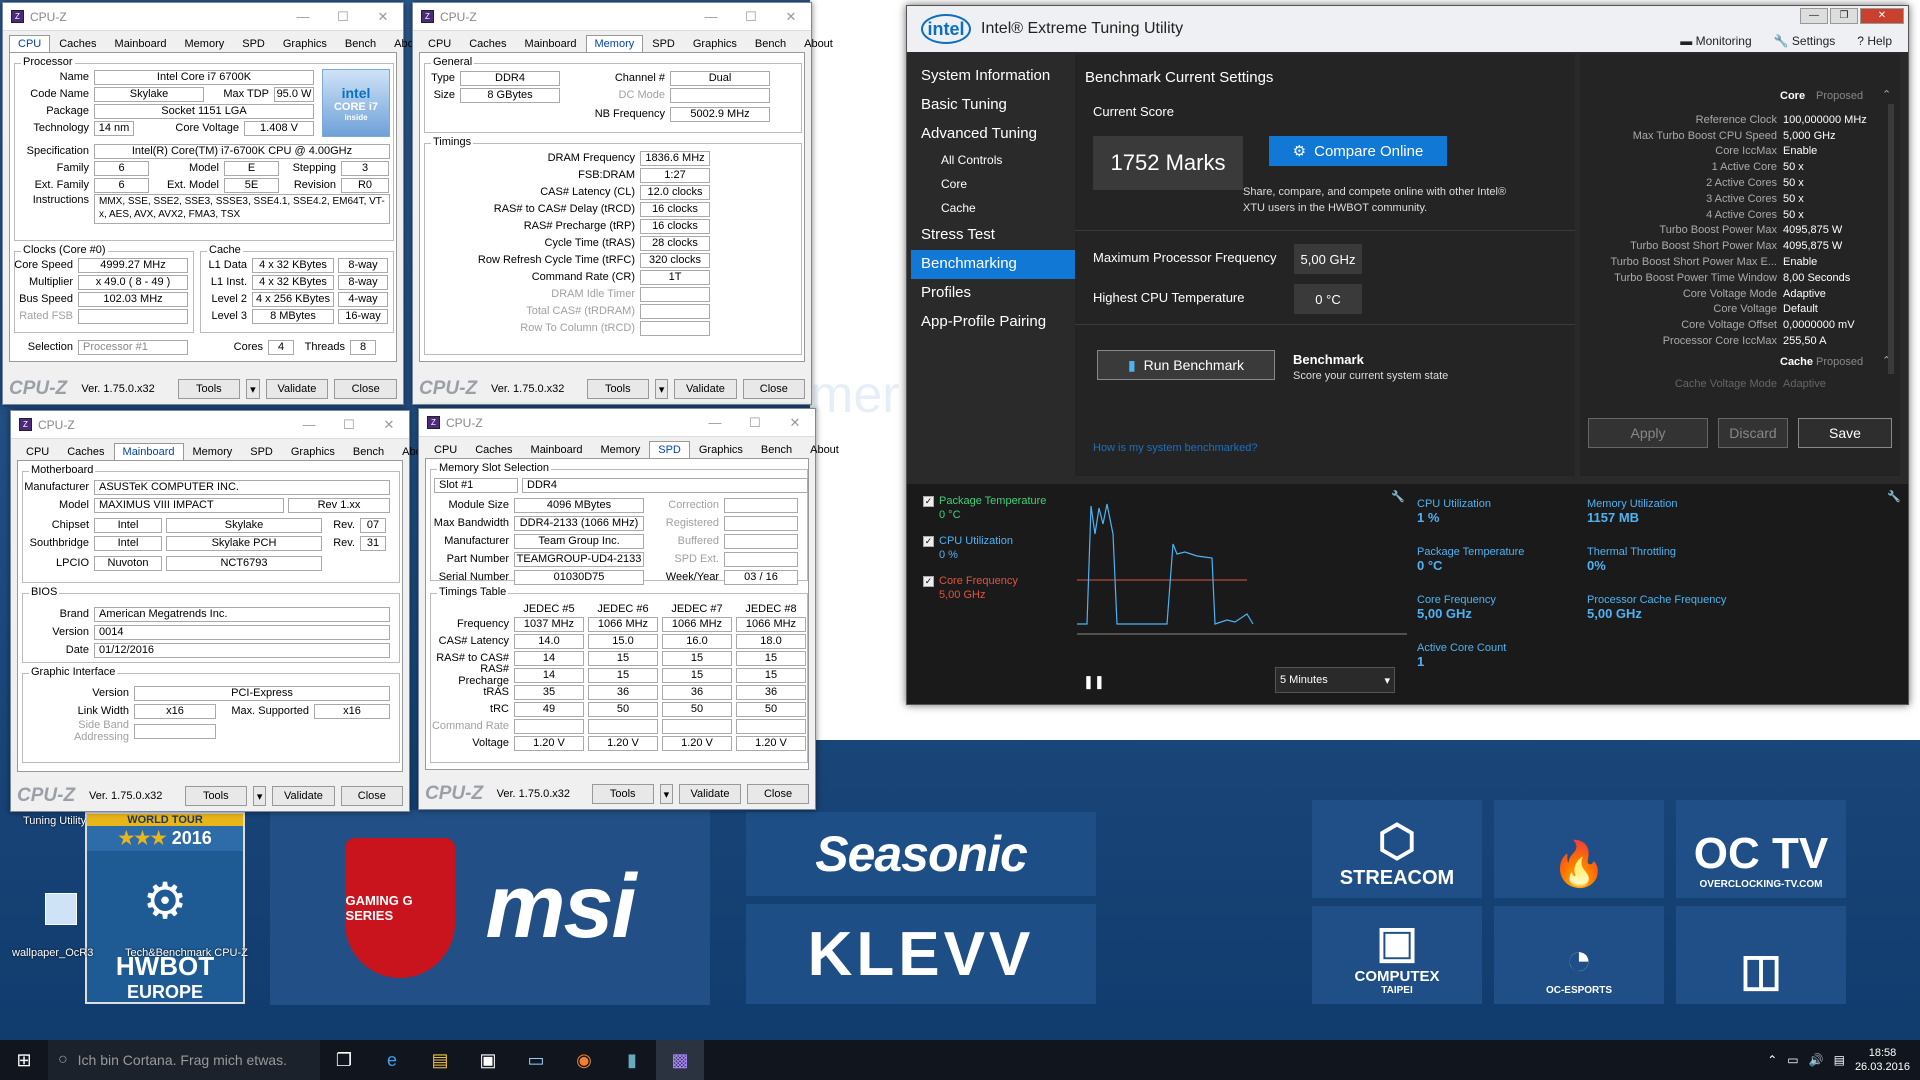  What do you see at coordinates (186, 953) in the screenshot?
I see `desktop-label-cpuz: Tech&Benchmark CPU-Z` at bounding box center [186, 953].